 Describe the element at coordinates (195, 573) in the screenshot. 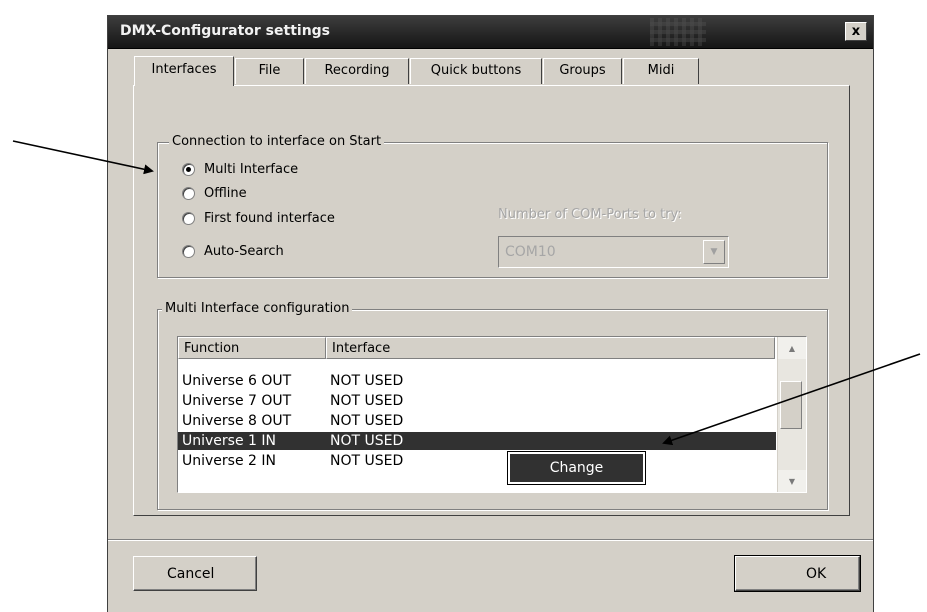

I see `cancel-button: Cancel` at that location.